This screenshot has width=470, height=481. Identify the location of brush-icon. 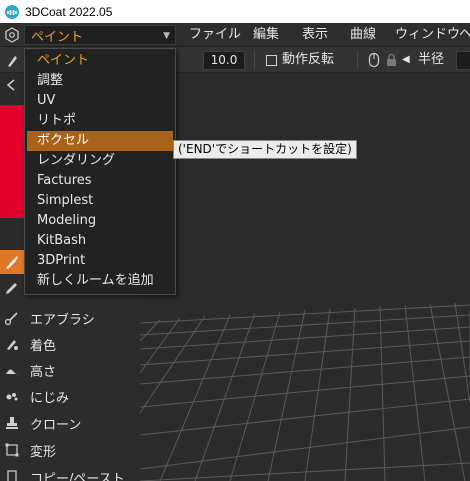
(13, 60).